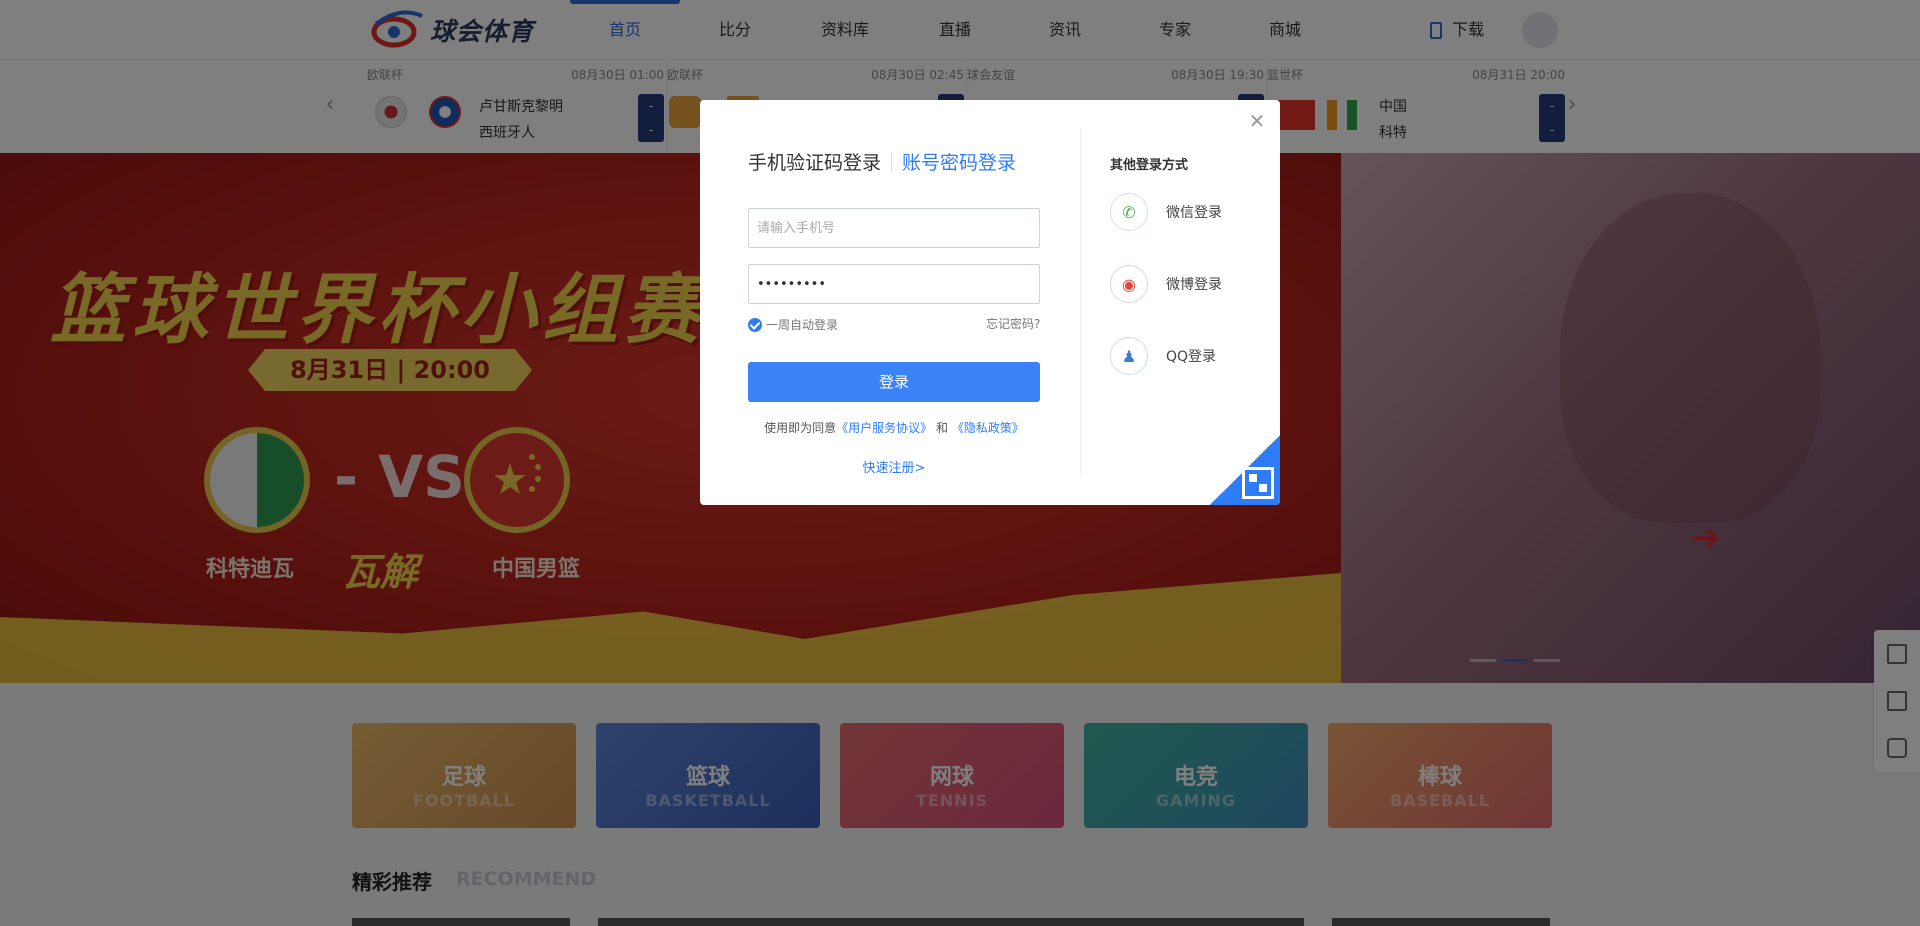 The height and width of the screenshot is (926, 1920). Describe the element at coordinates (1191, 357) in the screenshot. I see `qq-login-label: QQ登录` at that location.